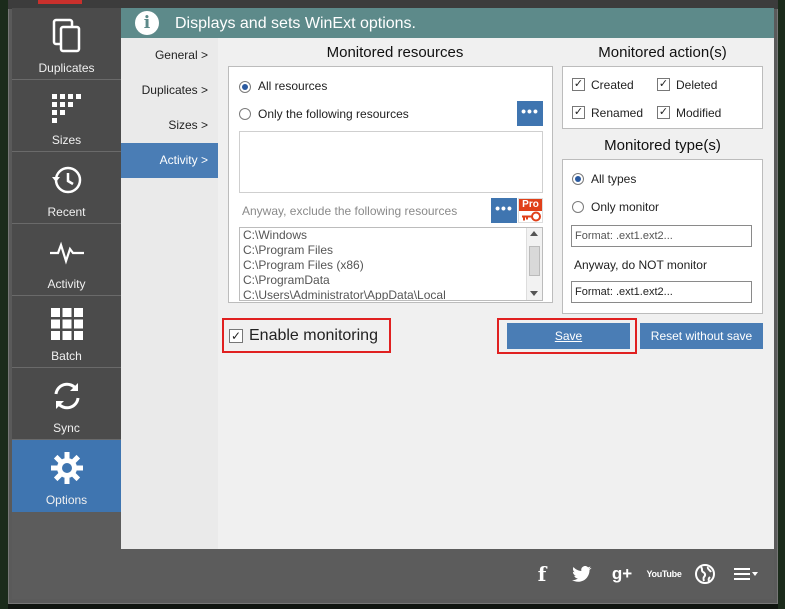  I want to click on batch-icon, so click(66, 324).